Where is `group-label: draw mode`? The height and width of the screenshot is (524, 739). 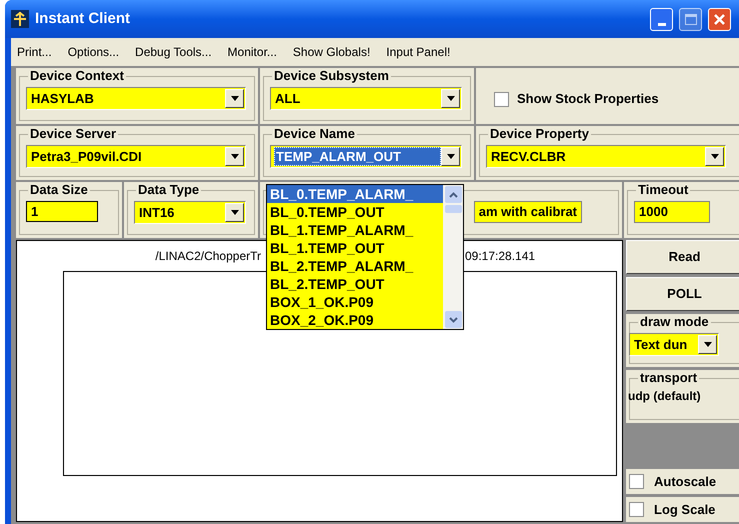 group-label: draw mode is located at coordinates (674, 321).